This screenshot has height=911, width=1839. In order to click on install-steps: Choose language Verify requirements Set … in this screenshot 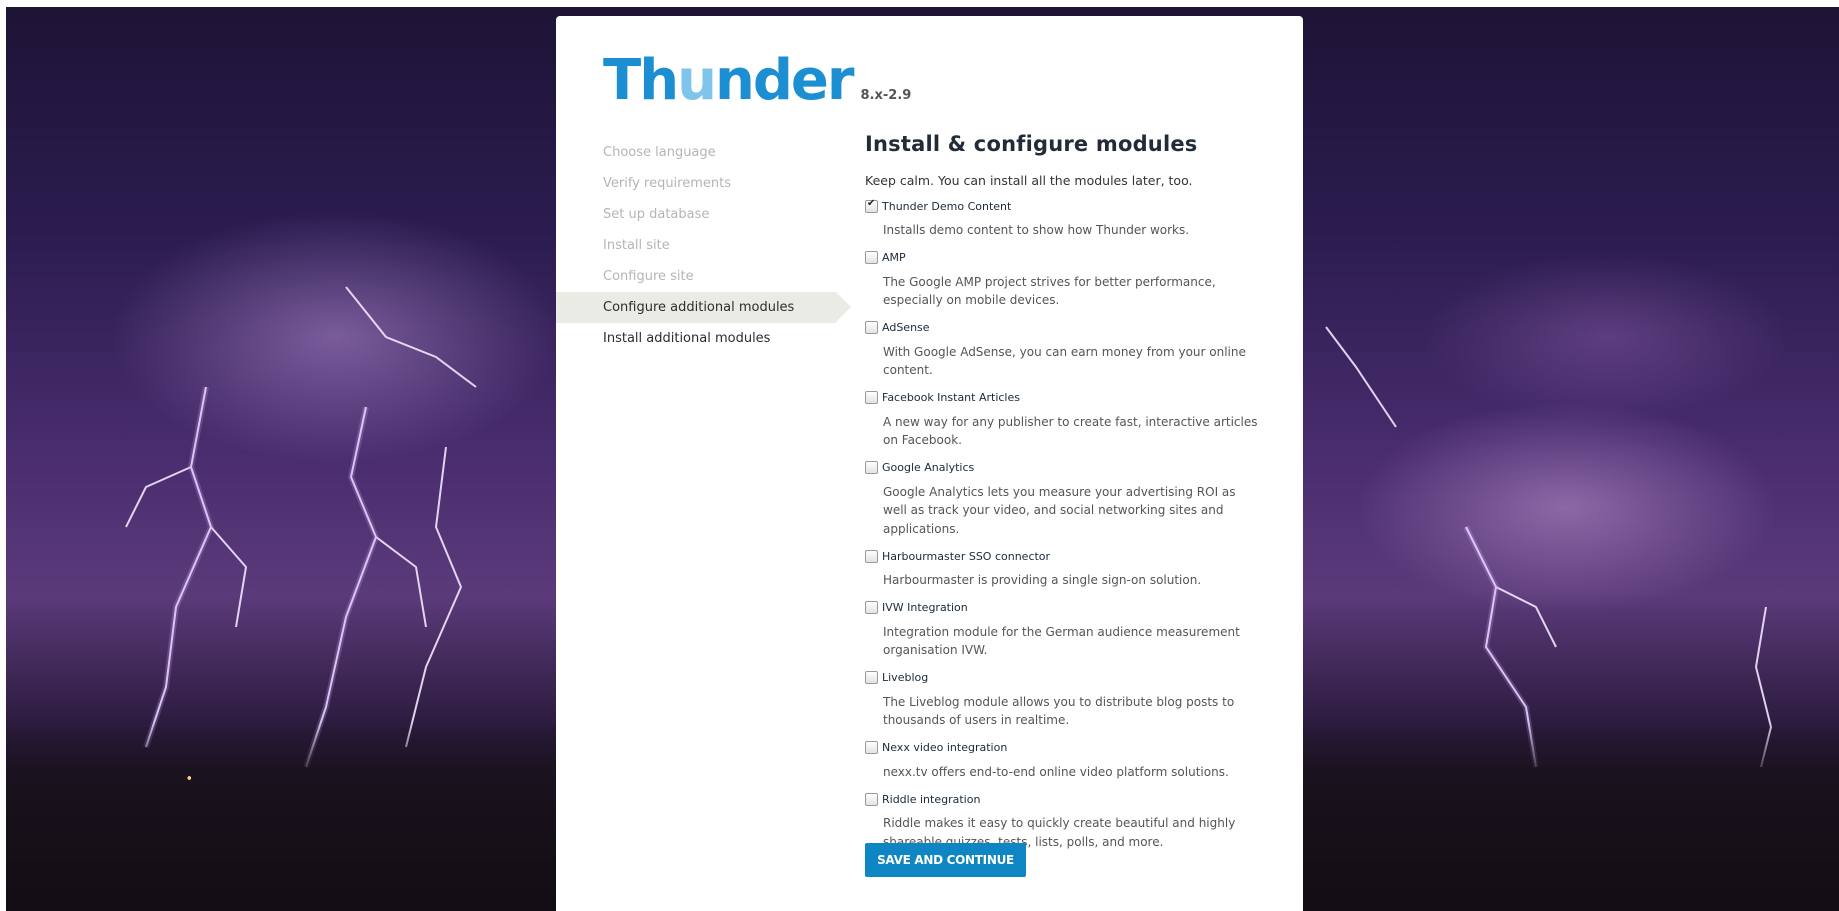, I will do `click(703, 245)`.